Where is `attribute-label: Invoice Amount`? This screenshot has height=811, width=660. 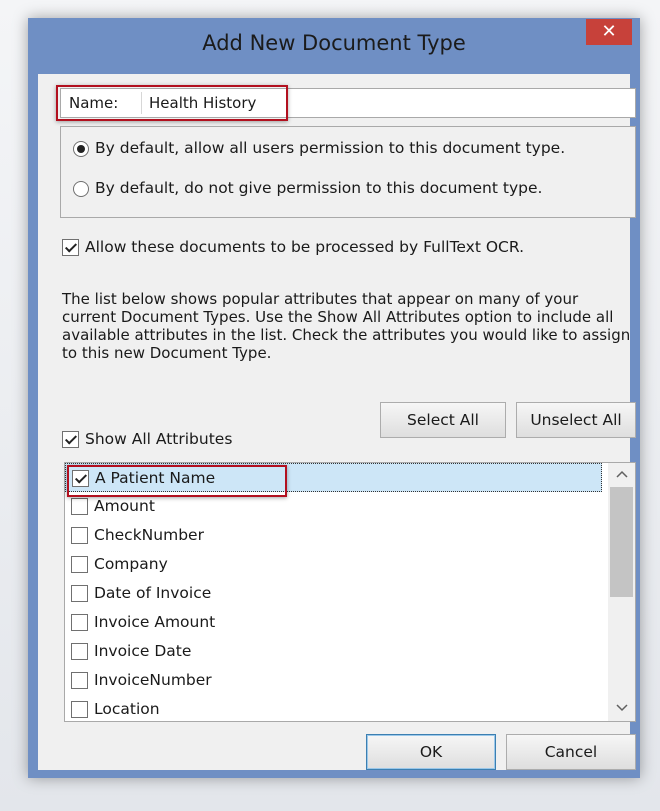
attribute-label: Invoice Amount is located at coordinates (155, 622).